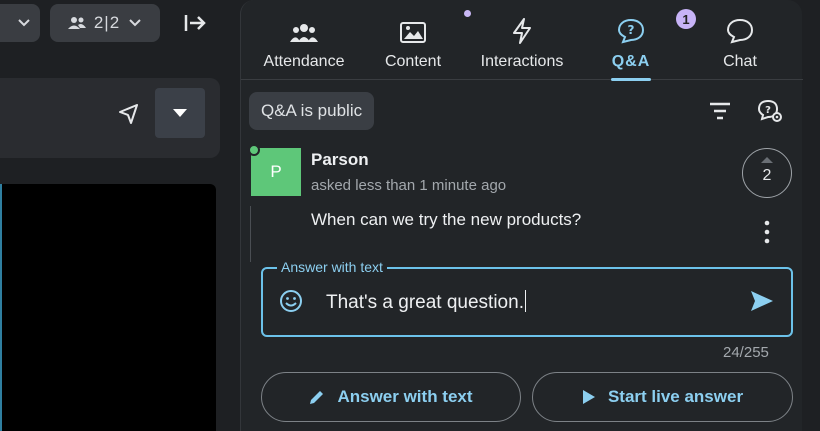  I want to click on group-icon, so click(304, 33).